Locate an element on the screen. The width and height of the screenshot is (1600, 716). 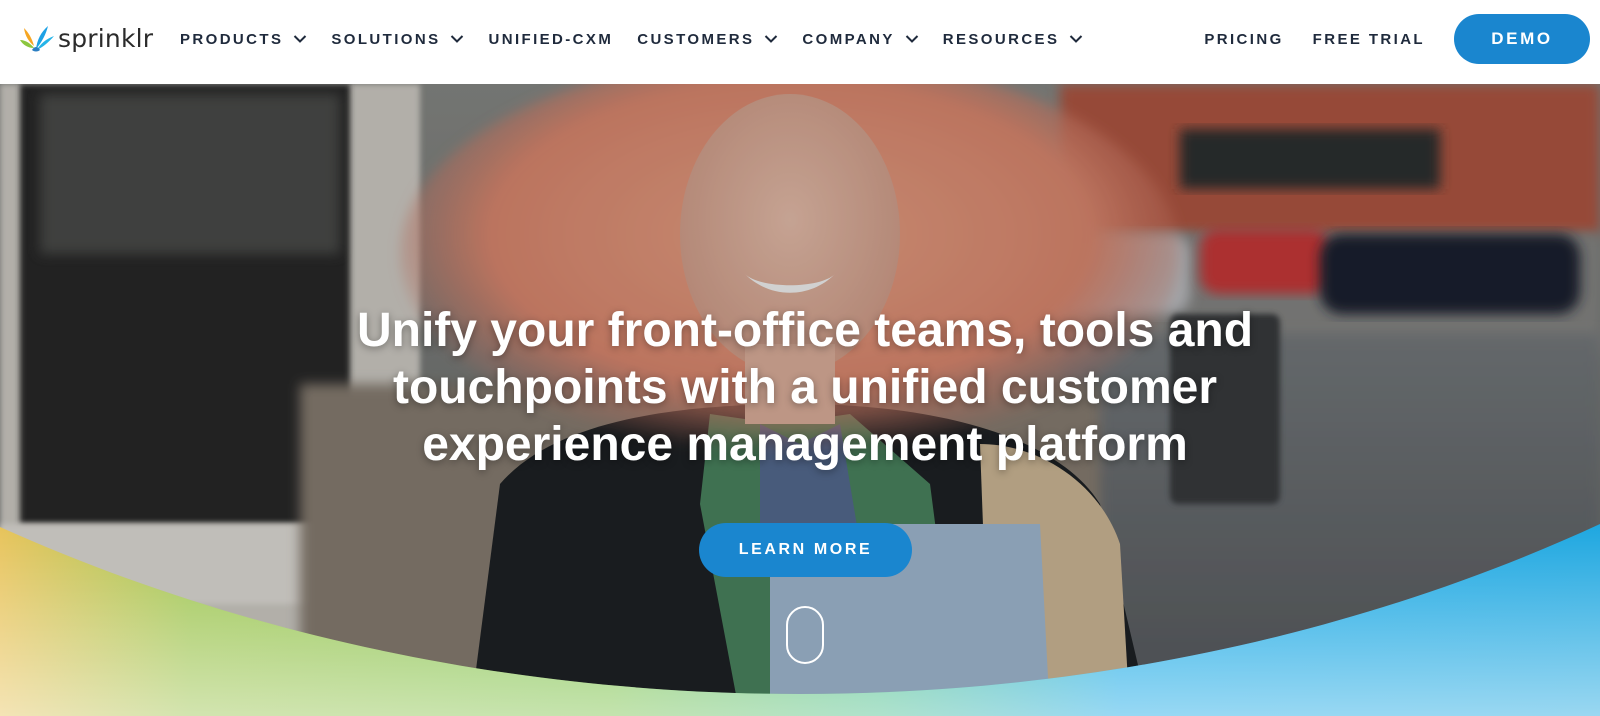
nav-item-company: COMPANY is located at coordinates (860, 39).